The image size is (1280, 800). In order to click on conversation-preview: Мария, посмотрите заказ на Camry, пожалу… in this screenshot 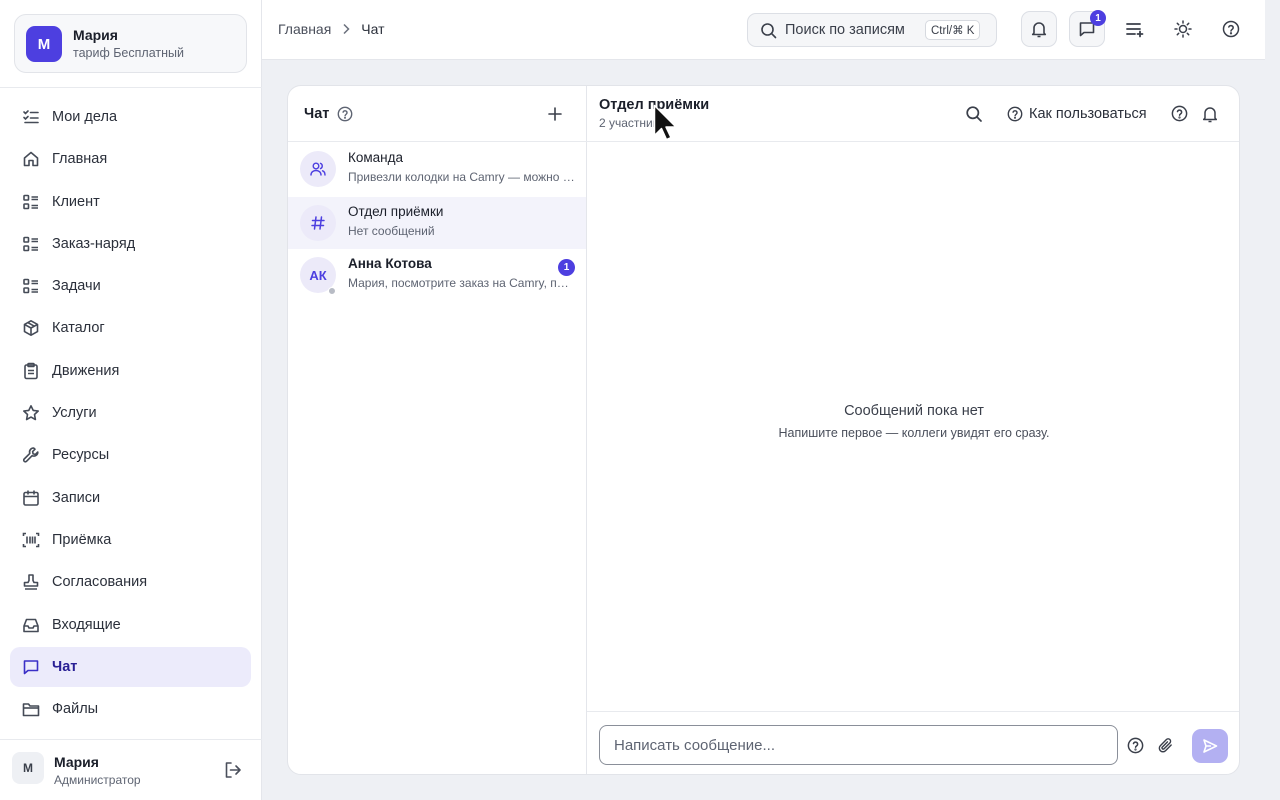, I will do `click(461, 283)`.